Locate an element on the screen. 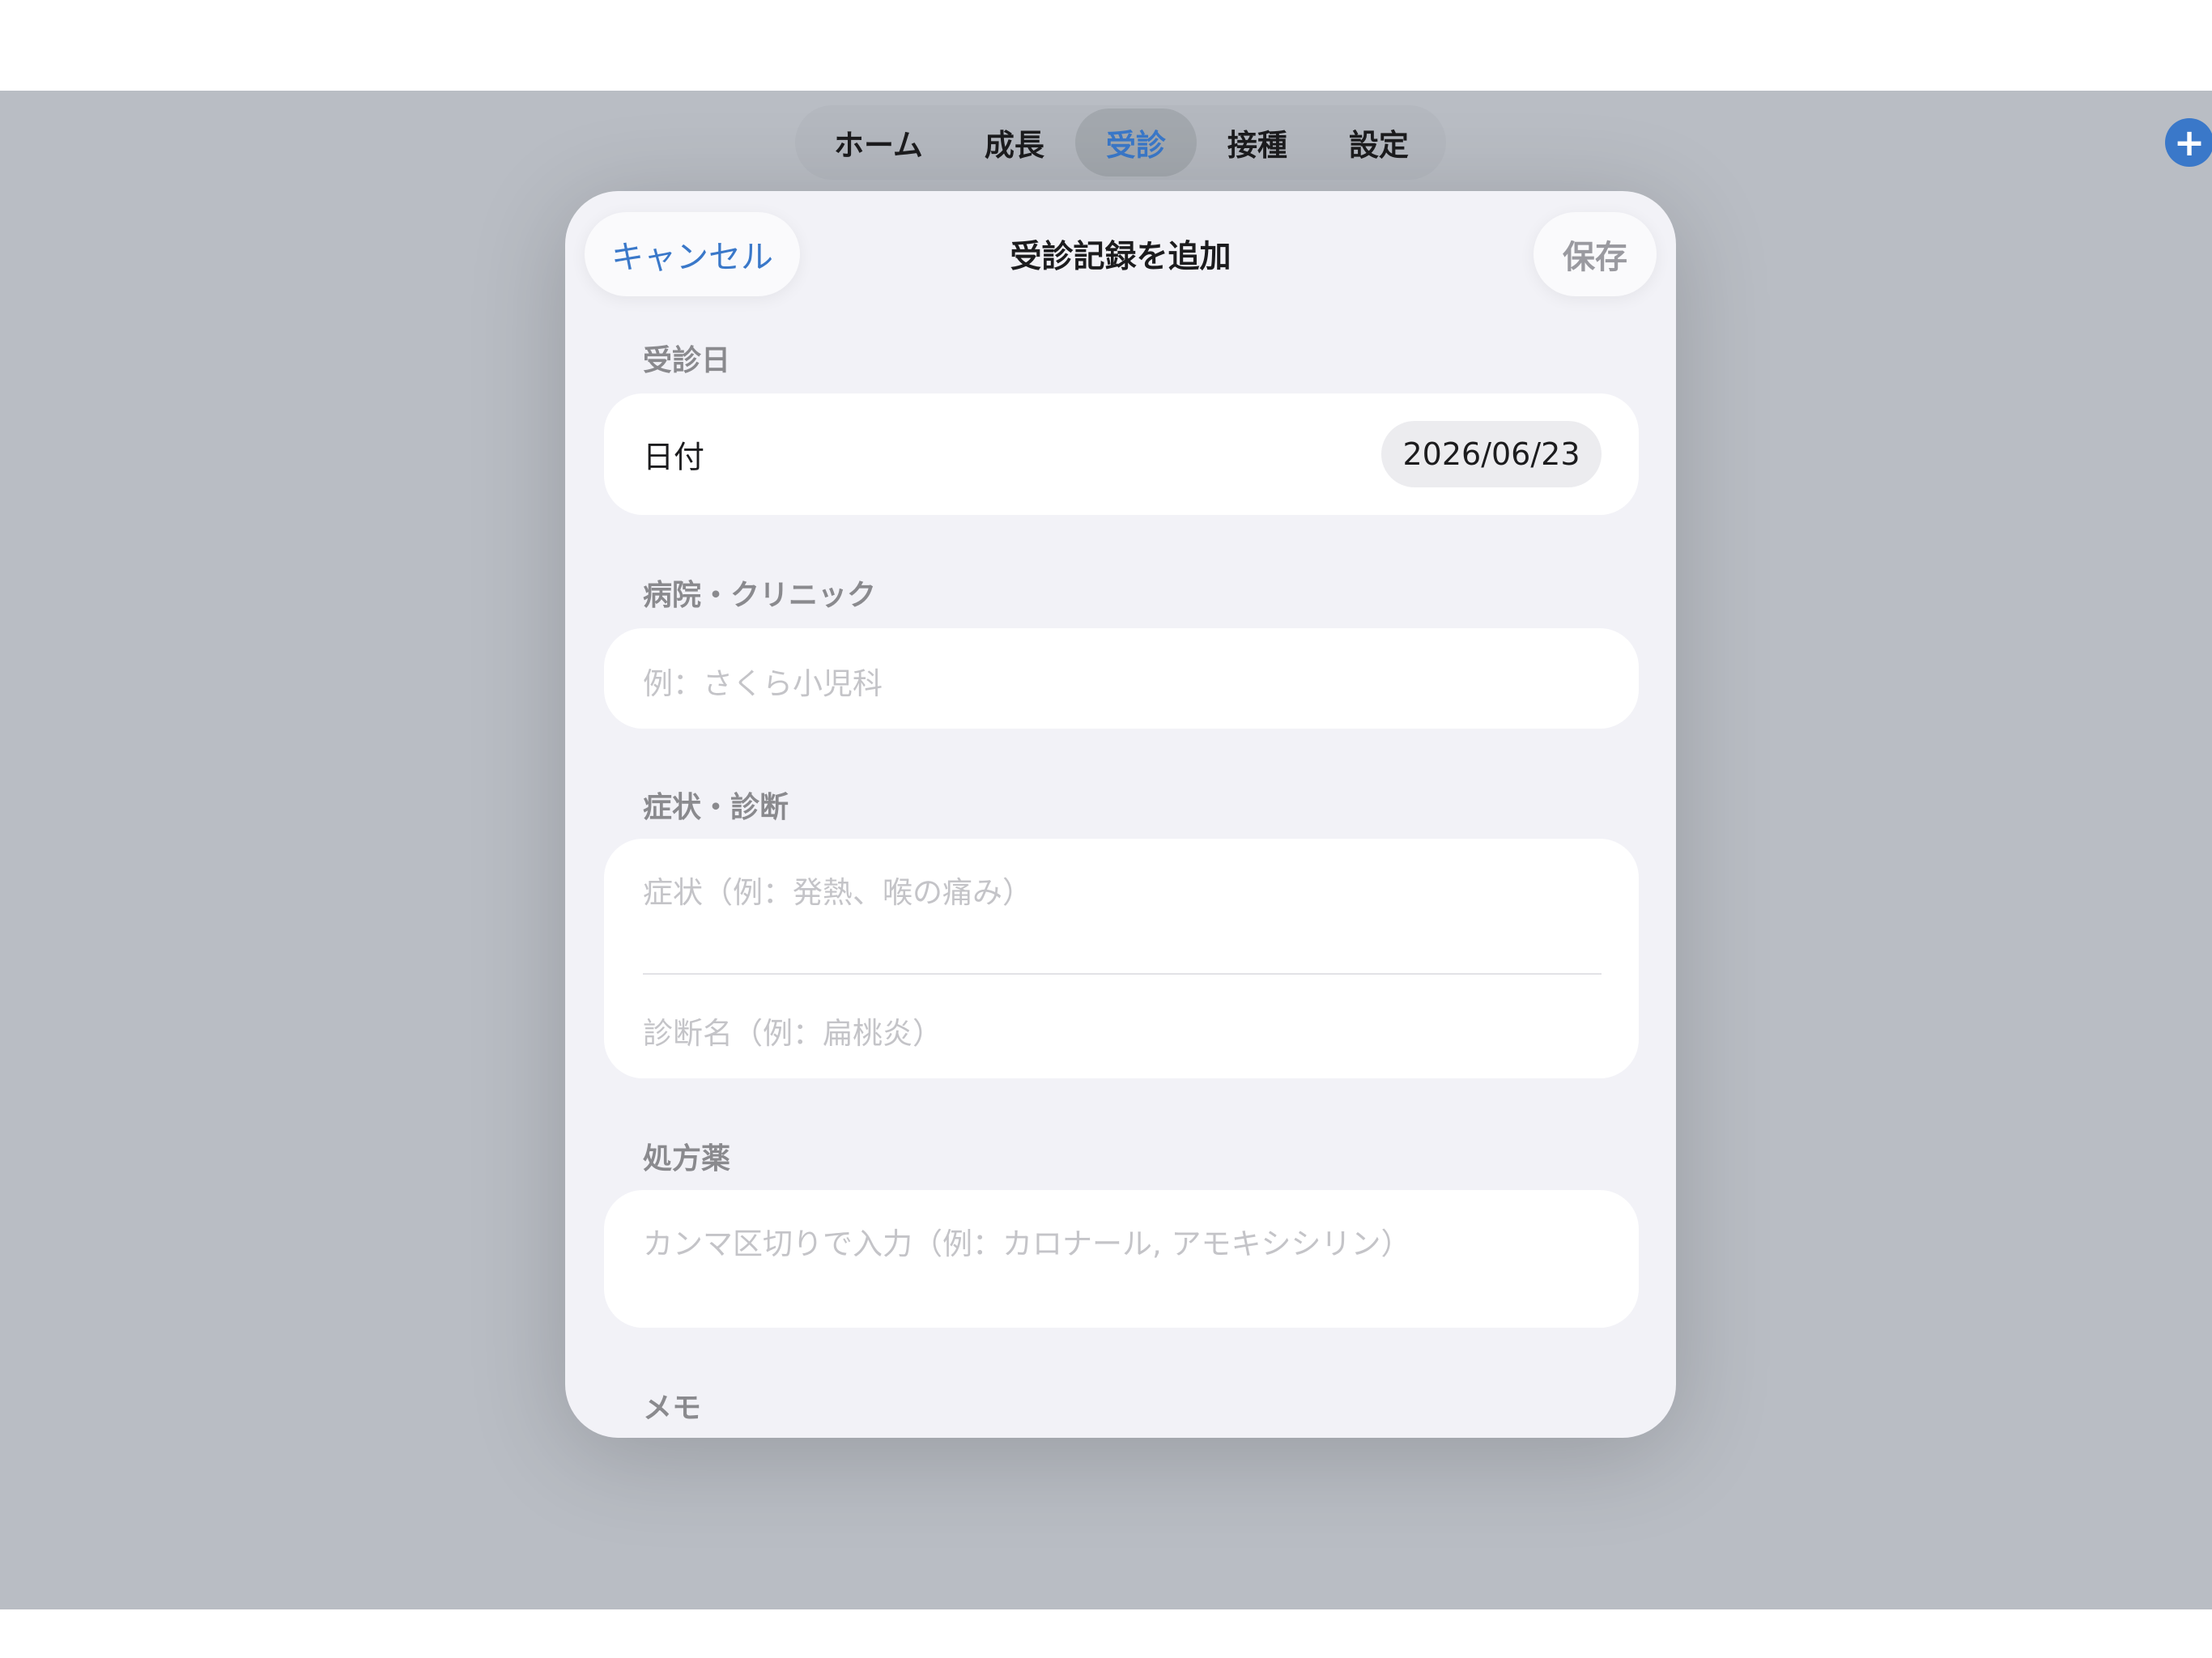 Image resolution: width=2212 pixels, height=1658 pixels. symptom-input: 症状（例：発熱、喉の痛み） is located at coordinates (837, 890).